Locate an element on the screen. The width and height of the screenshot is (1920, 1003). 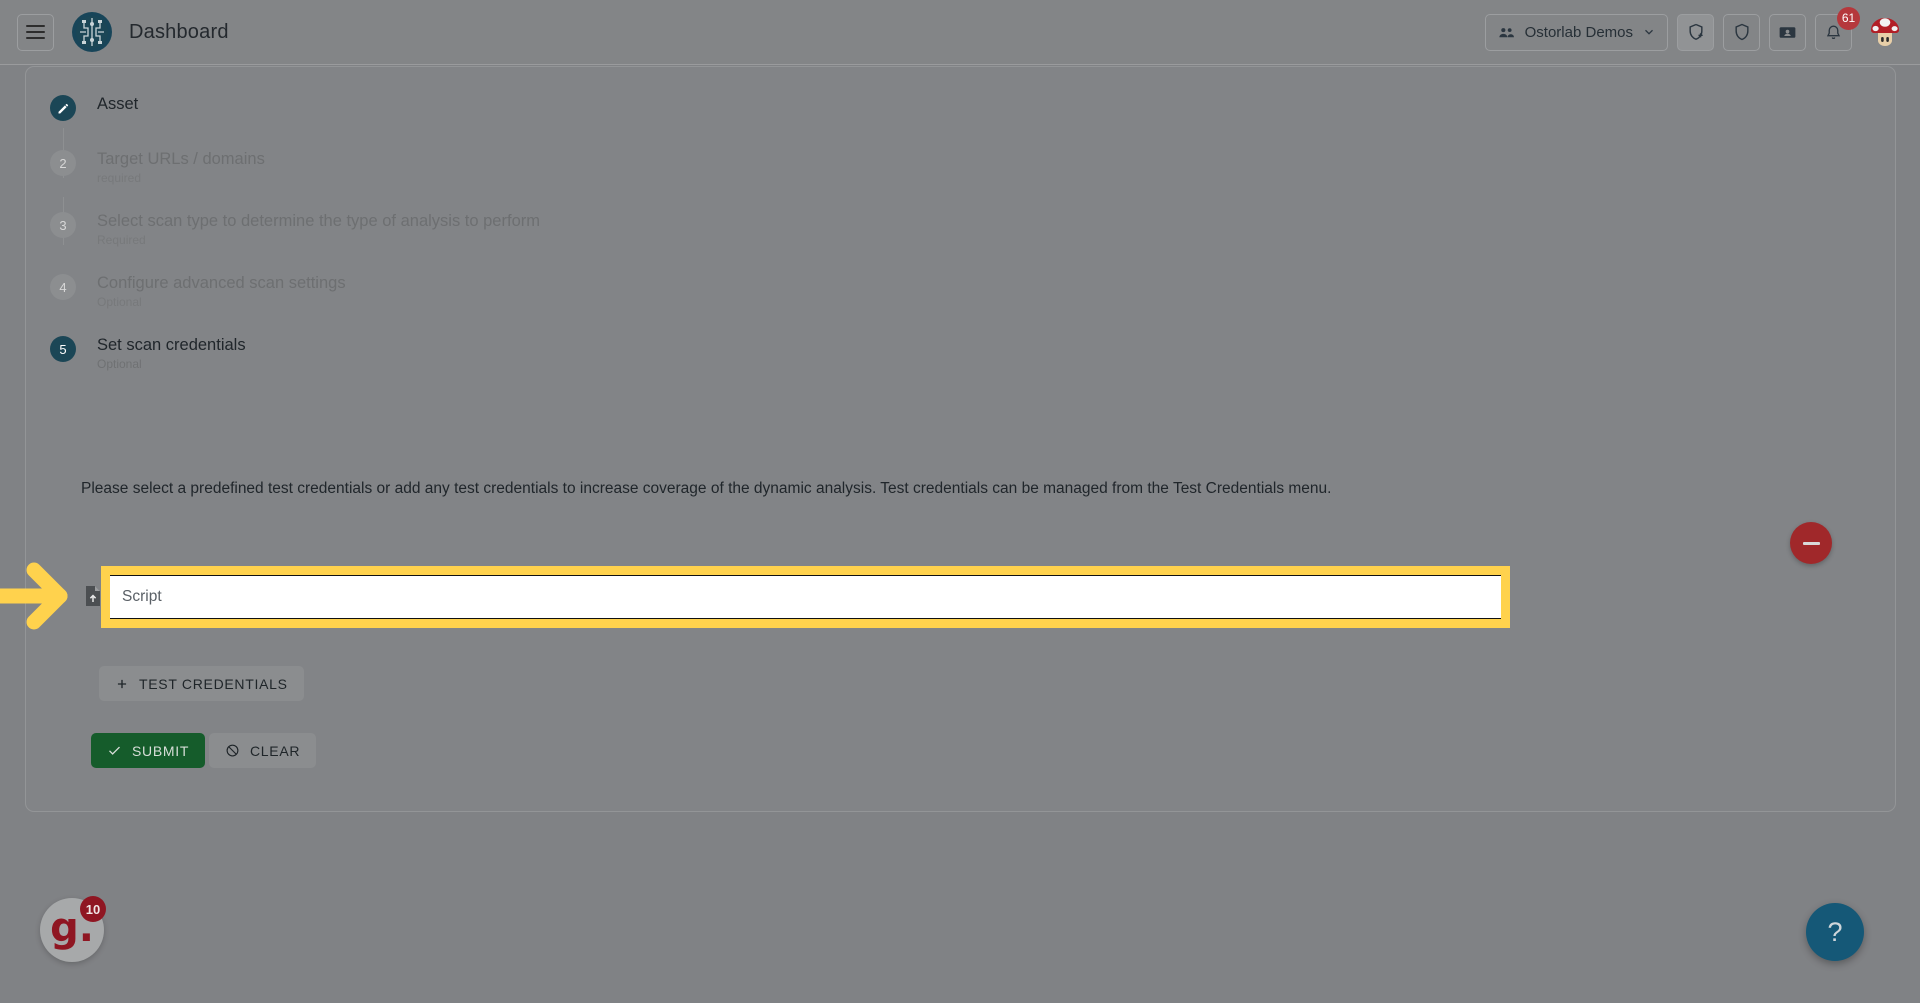
help-icon: ? is located at coordinates (1835, 931).